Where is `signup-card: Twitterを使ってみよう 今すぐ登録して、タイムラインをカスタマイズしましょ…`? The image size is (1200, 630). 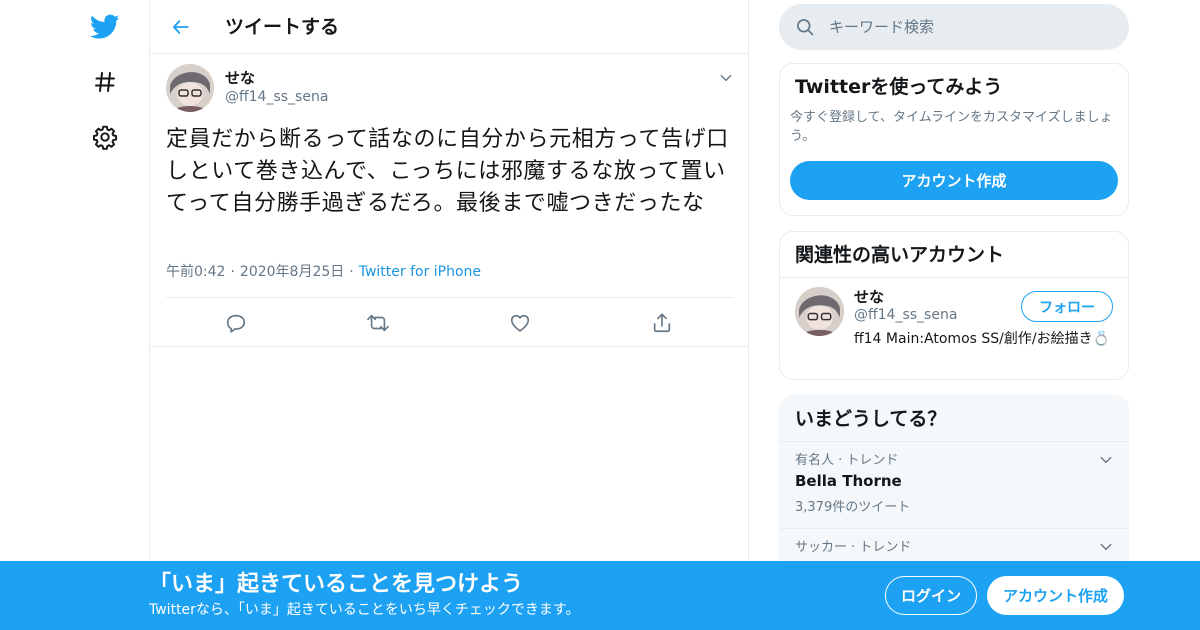
signup-card: Twitterを使ってみよう 今すぐ登録して、タイムラインをカスタマイズしましょ… is located at coordinates (954, 139).